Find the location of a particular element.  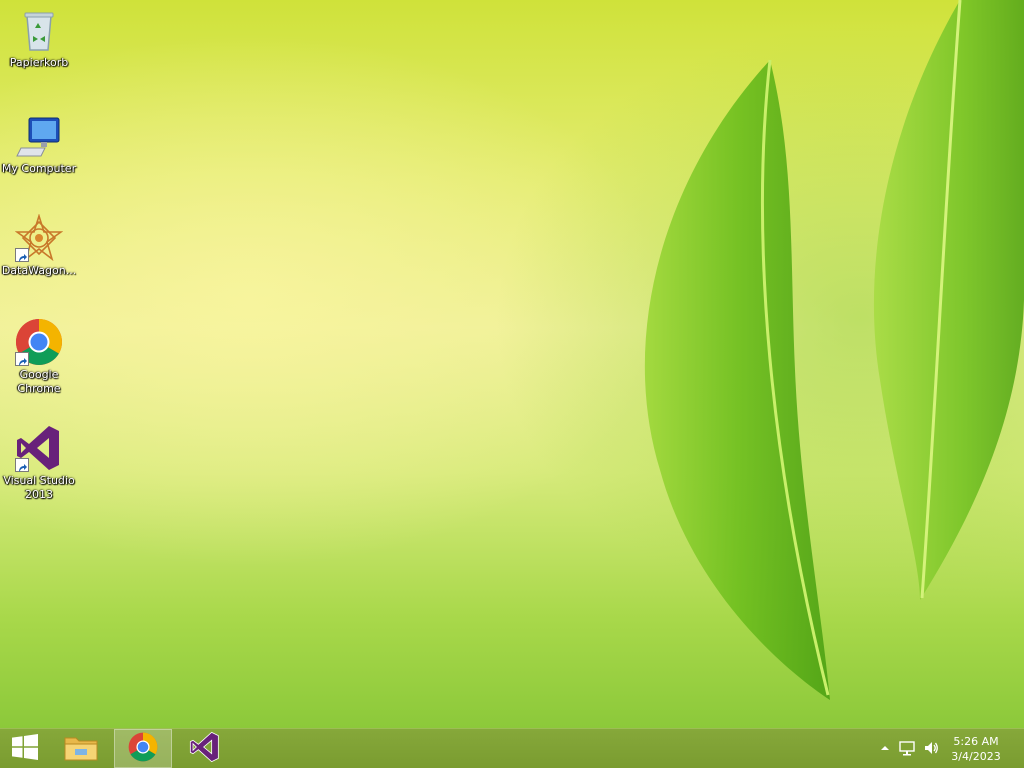

desktop-icon-label: Google Chrome is located at coordinates (39, 381).